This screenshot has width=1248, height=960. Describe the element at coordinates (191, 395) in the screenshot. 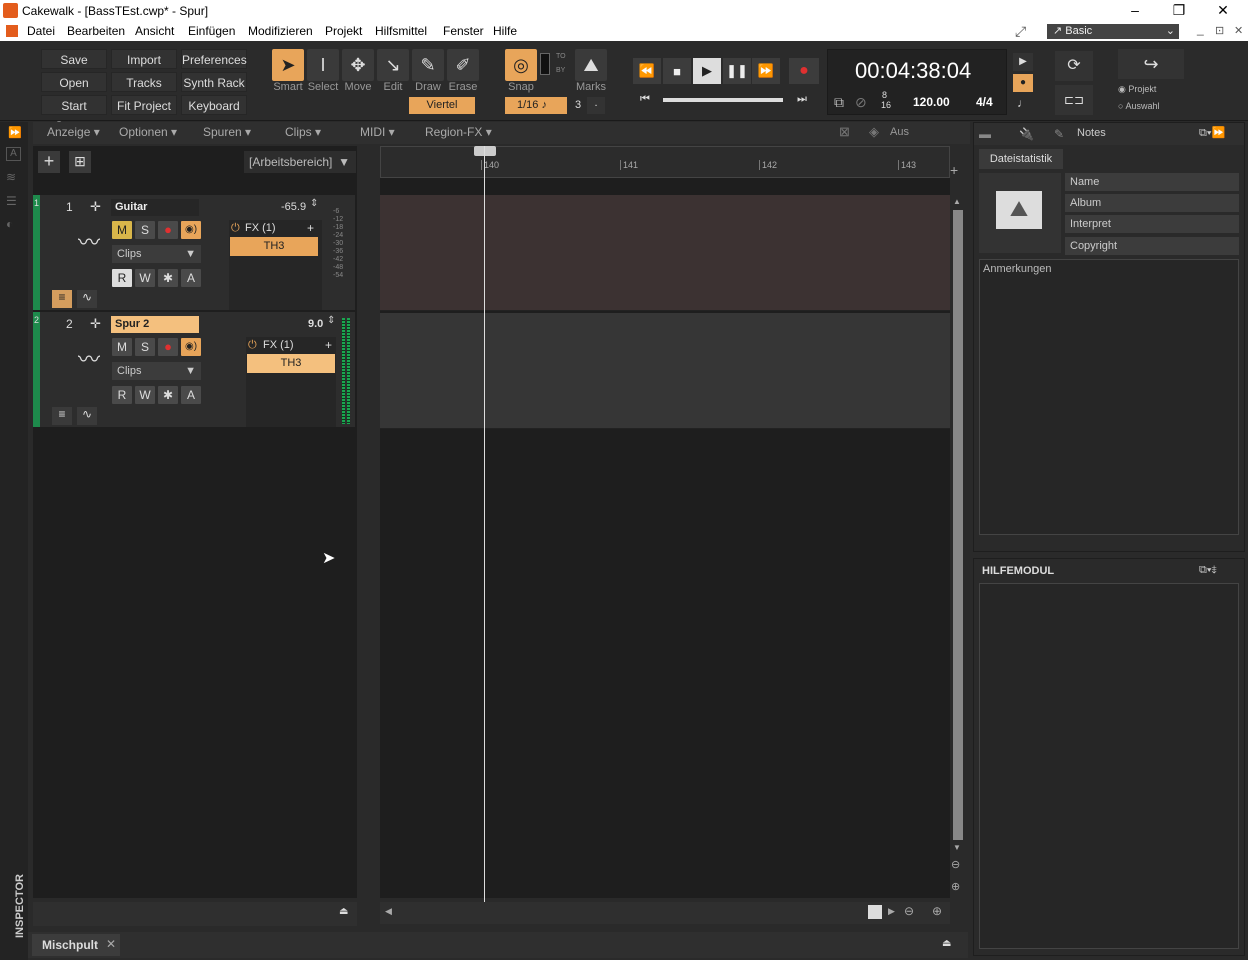

I see `track-2-archive-button: A` at that location.